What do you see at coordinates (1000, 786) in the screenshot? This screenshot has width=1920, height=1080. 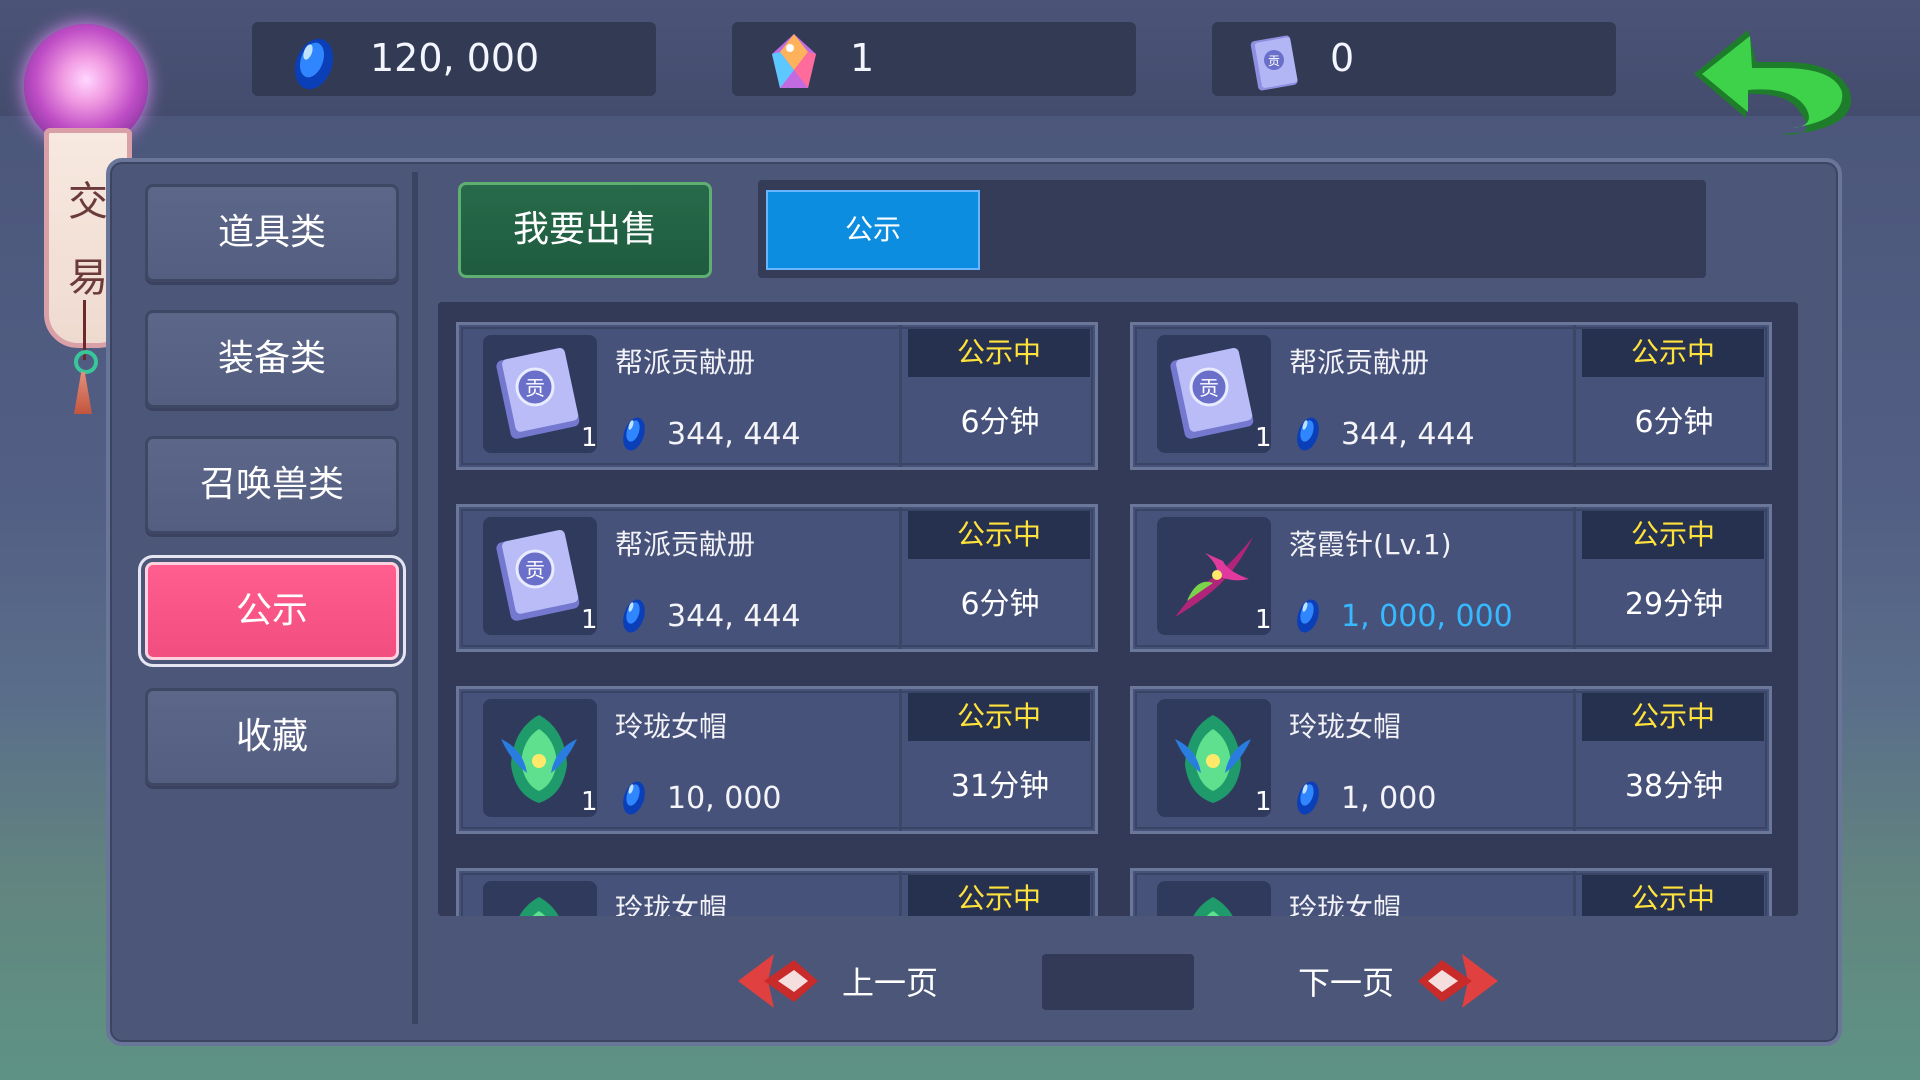 I see `time-remaining: 31分钟` at bounding box center [1000, 786].